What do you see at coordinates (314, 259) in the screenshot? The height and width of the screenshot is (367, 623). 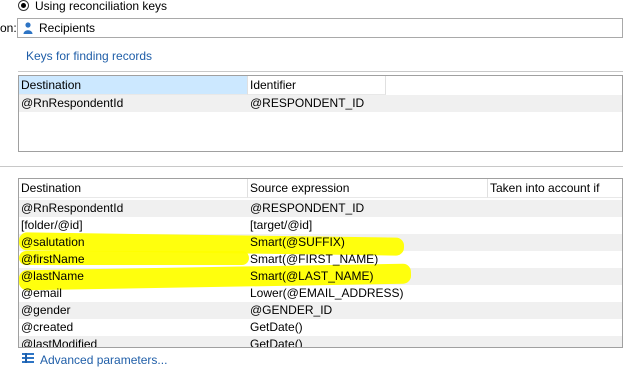 I see `mapping-source: Smart(@FIRST_NAME)` at bounding box center [314, 259].